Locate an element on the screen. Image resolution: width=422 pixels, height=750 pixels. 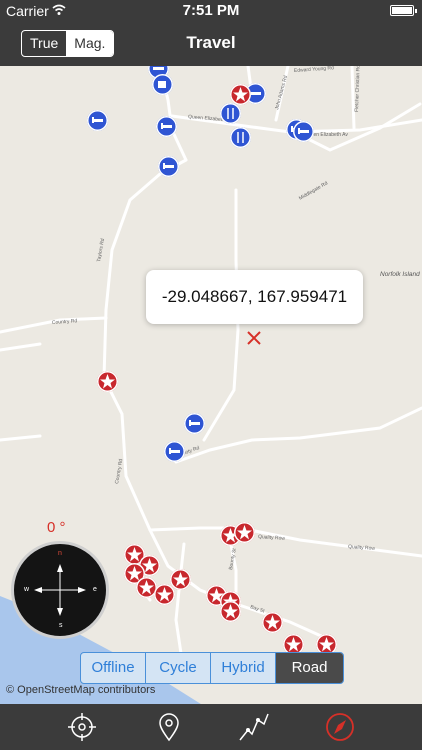
street-label: Middlegate Rd is located at coordinates (313, 190).